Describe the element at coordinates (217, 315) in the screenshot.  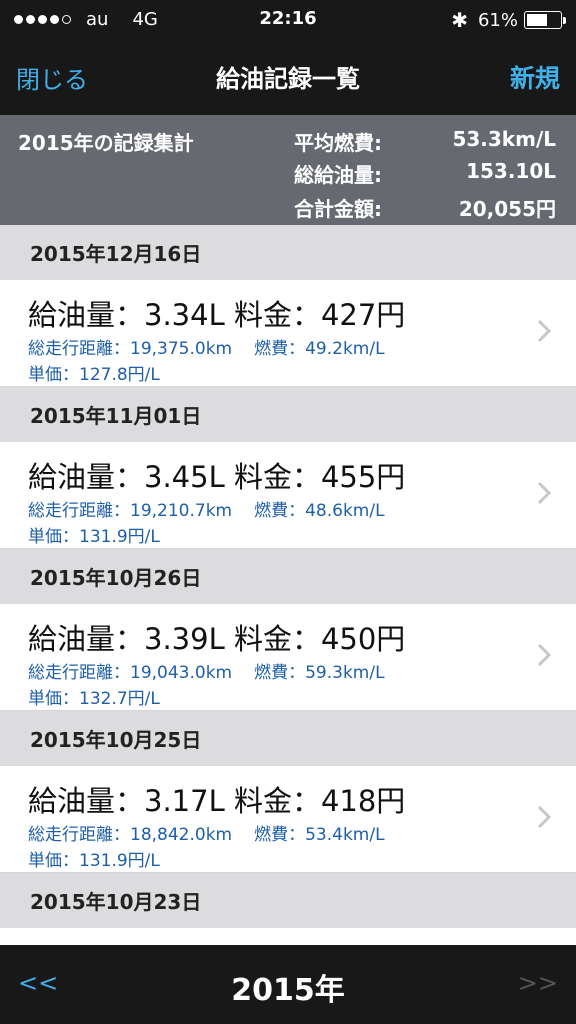
I see `record-main-text: 給油量：3.34L 料金：427円` at that location.